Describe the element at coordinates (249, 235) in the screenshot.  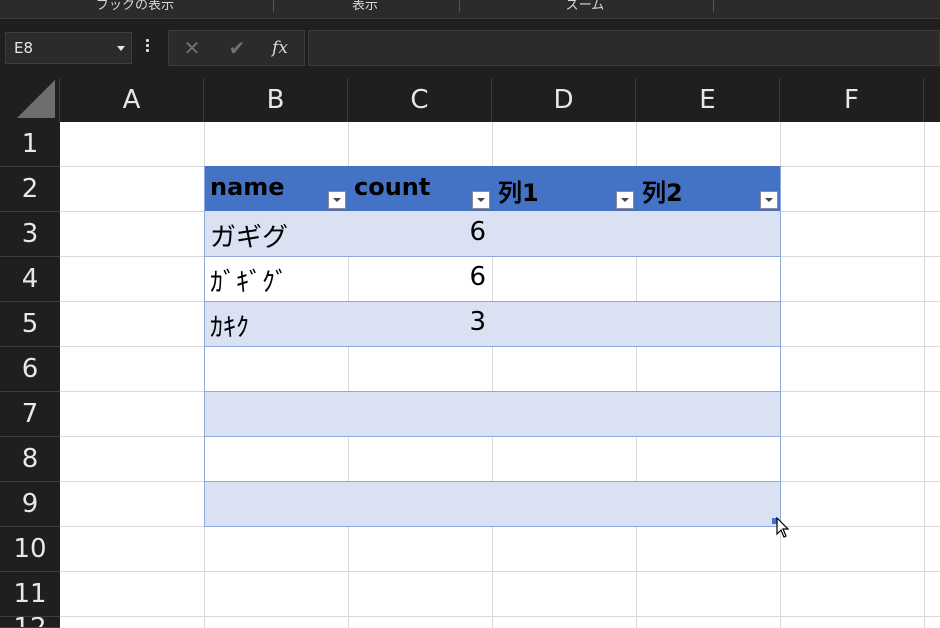
I see `cell-b3: ガギグ` at that location.